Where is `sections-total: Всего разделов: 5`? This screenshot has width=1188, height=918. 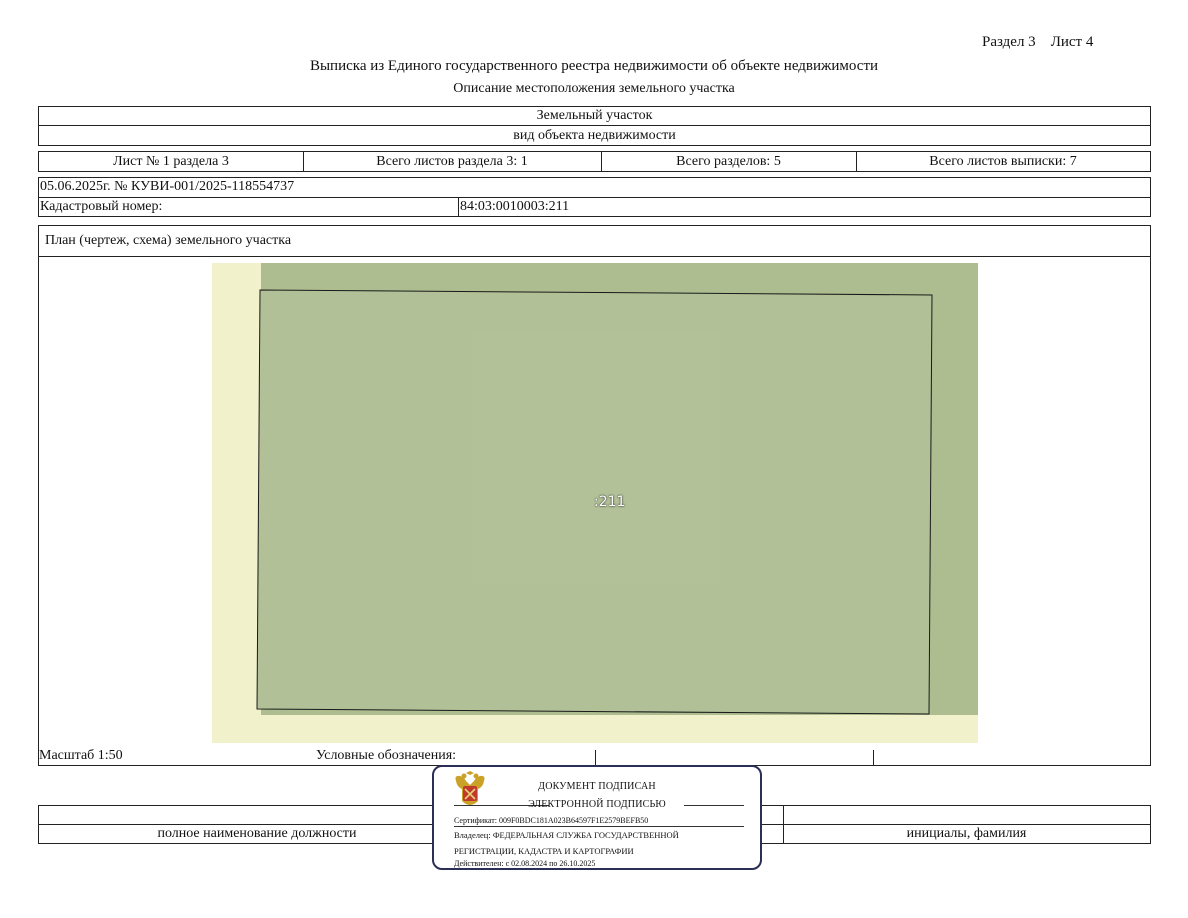
sections-total: Всего разделов: 5 is located at coordinates (728, 161).